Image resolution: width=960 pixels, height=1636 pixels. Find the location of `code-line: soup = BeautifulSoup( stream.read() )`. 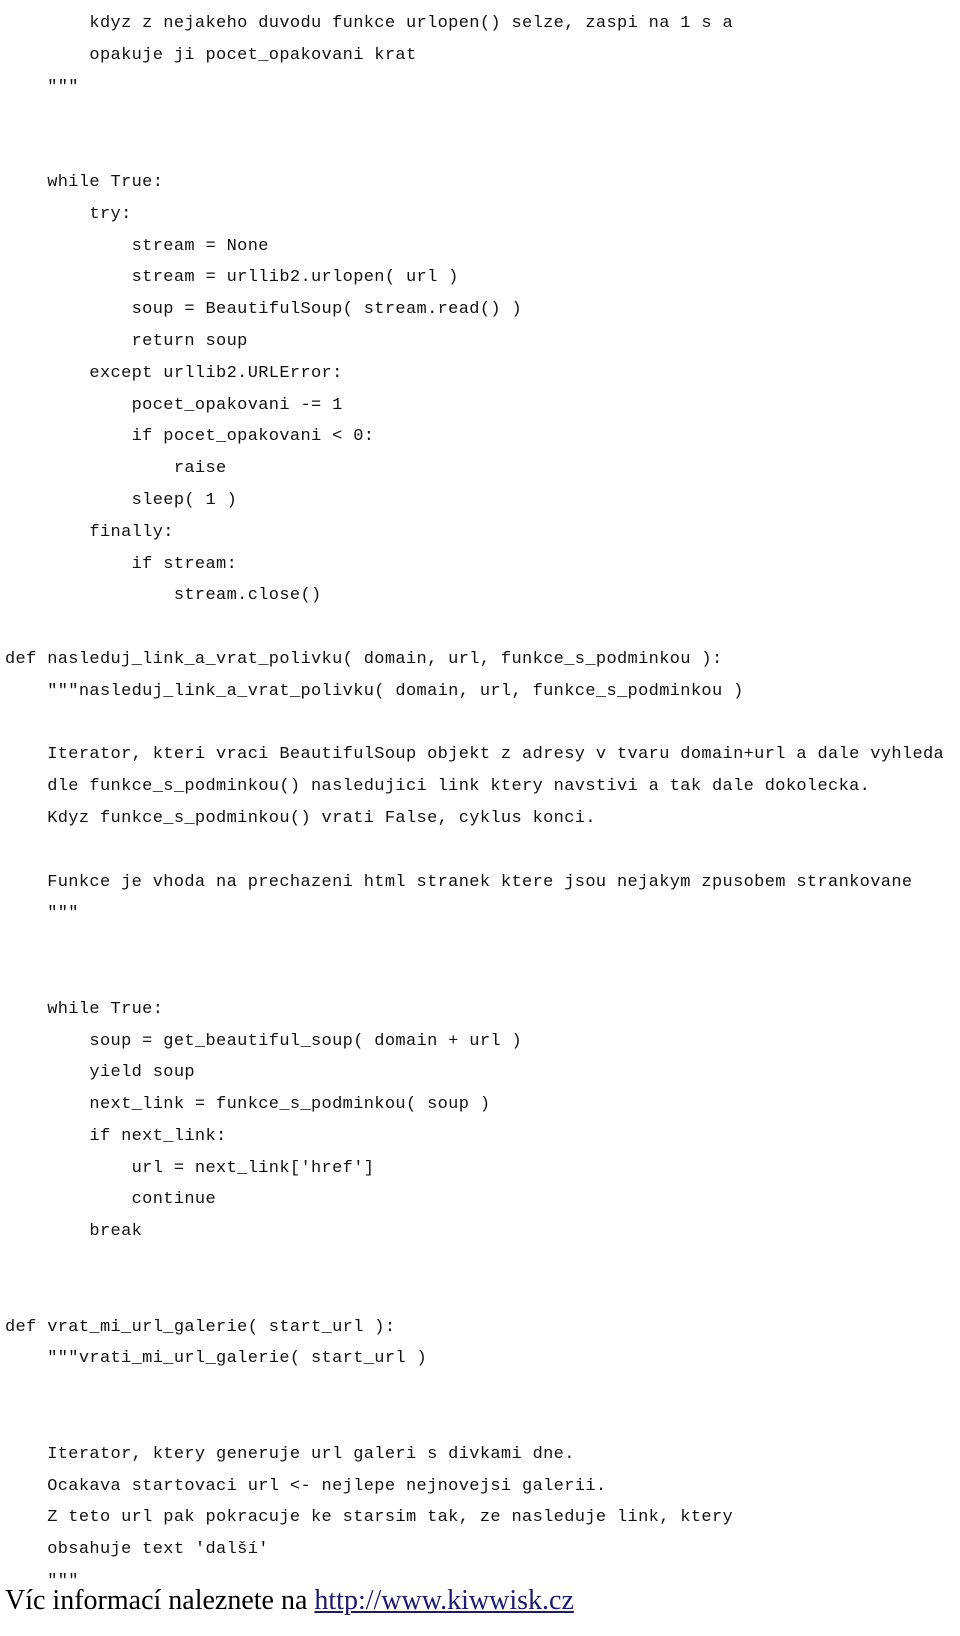

code-line: soup = BeautifulSoup( stream.read() ) is located at coordinates (264, 310).